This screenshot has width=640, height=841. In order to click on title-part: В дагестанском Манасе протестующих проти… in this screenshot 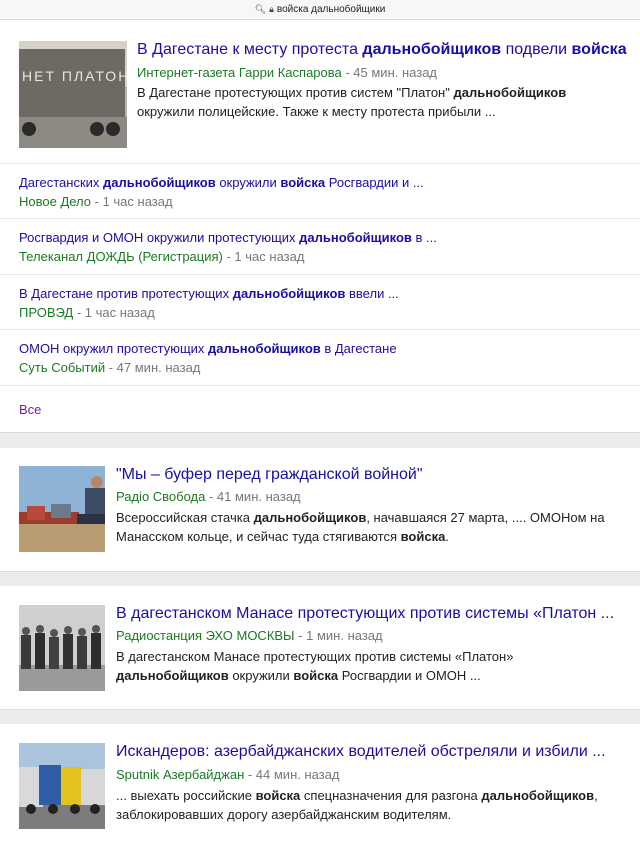, I will do `click(365, 613)`.